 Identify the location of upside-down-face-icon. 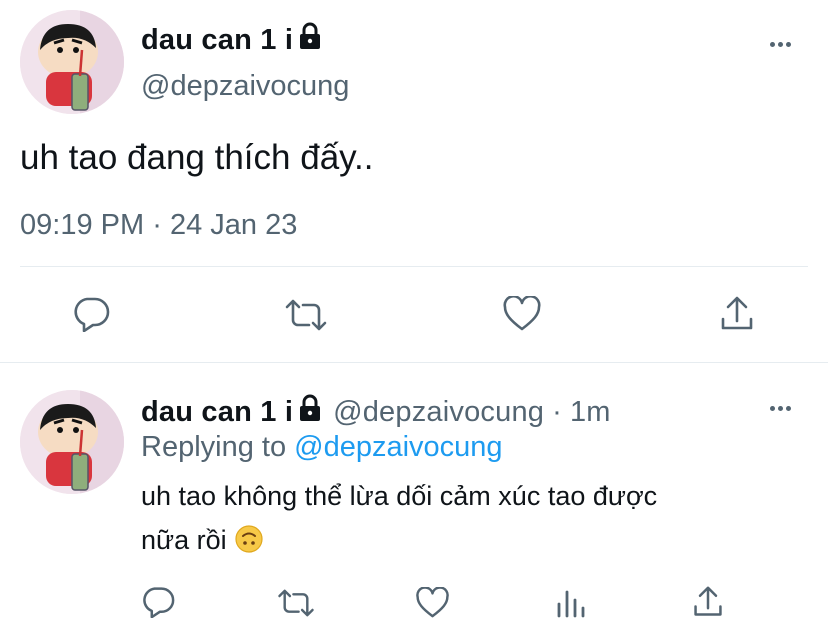
(249, 538).